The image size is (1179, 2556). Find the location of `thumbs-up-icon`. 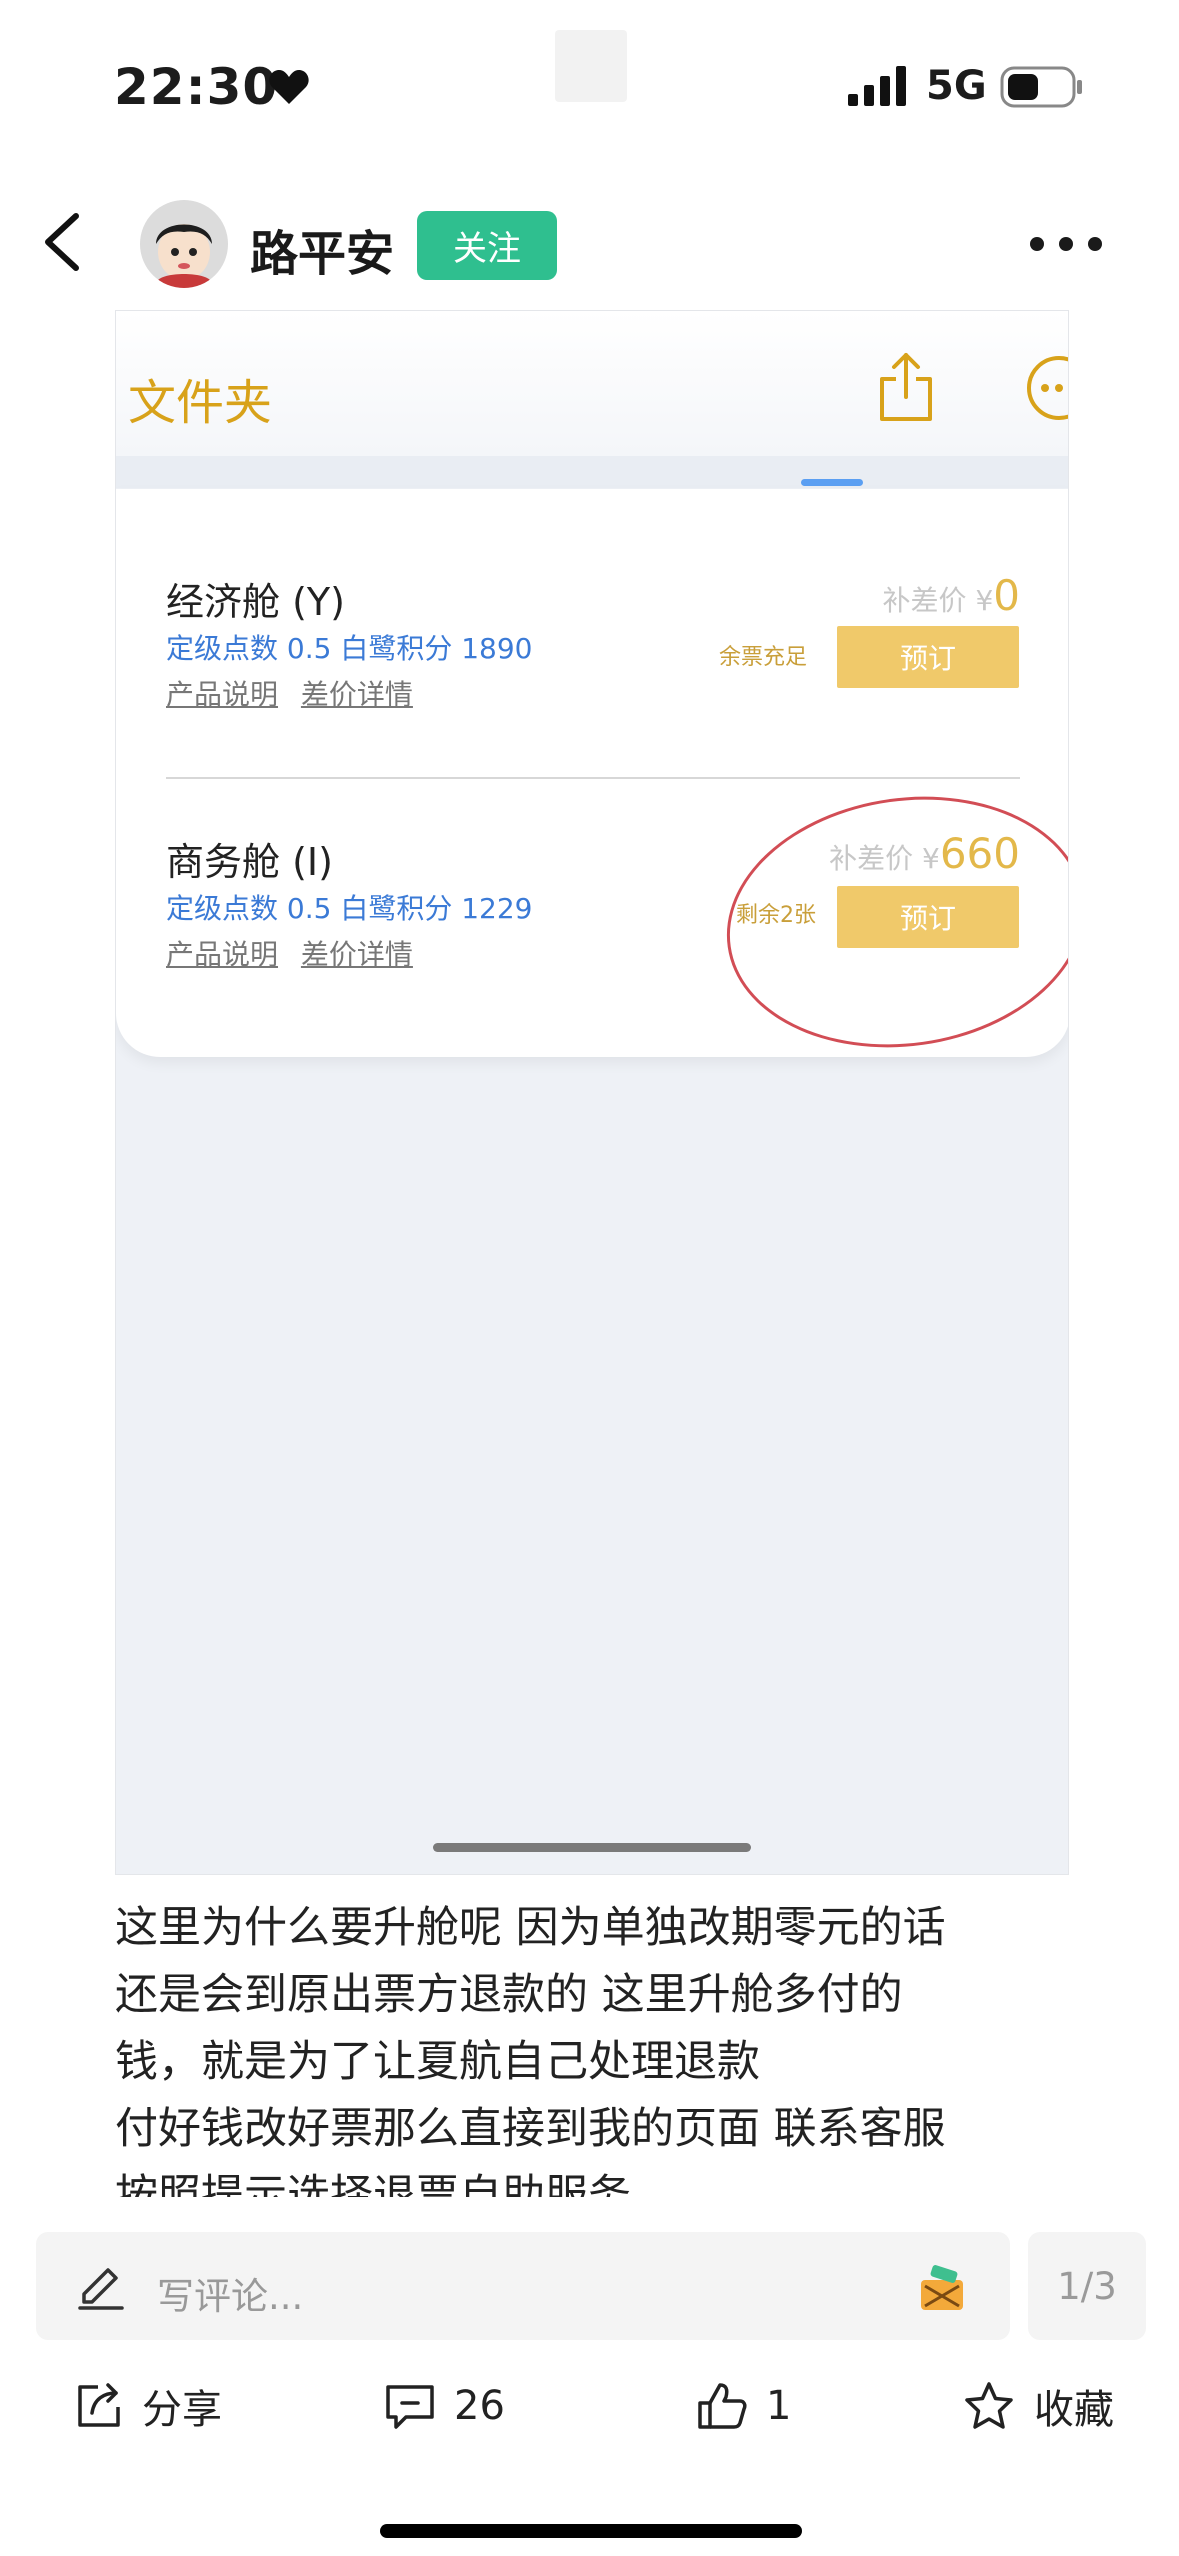

thumbs-up-icon is located at coordinates (722, 2406).